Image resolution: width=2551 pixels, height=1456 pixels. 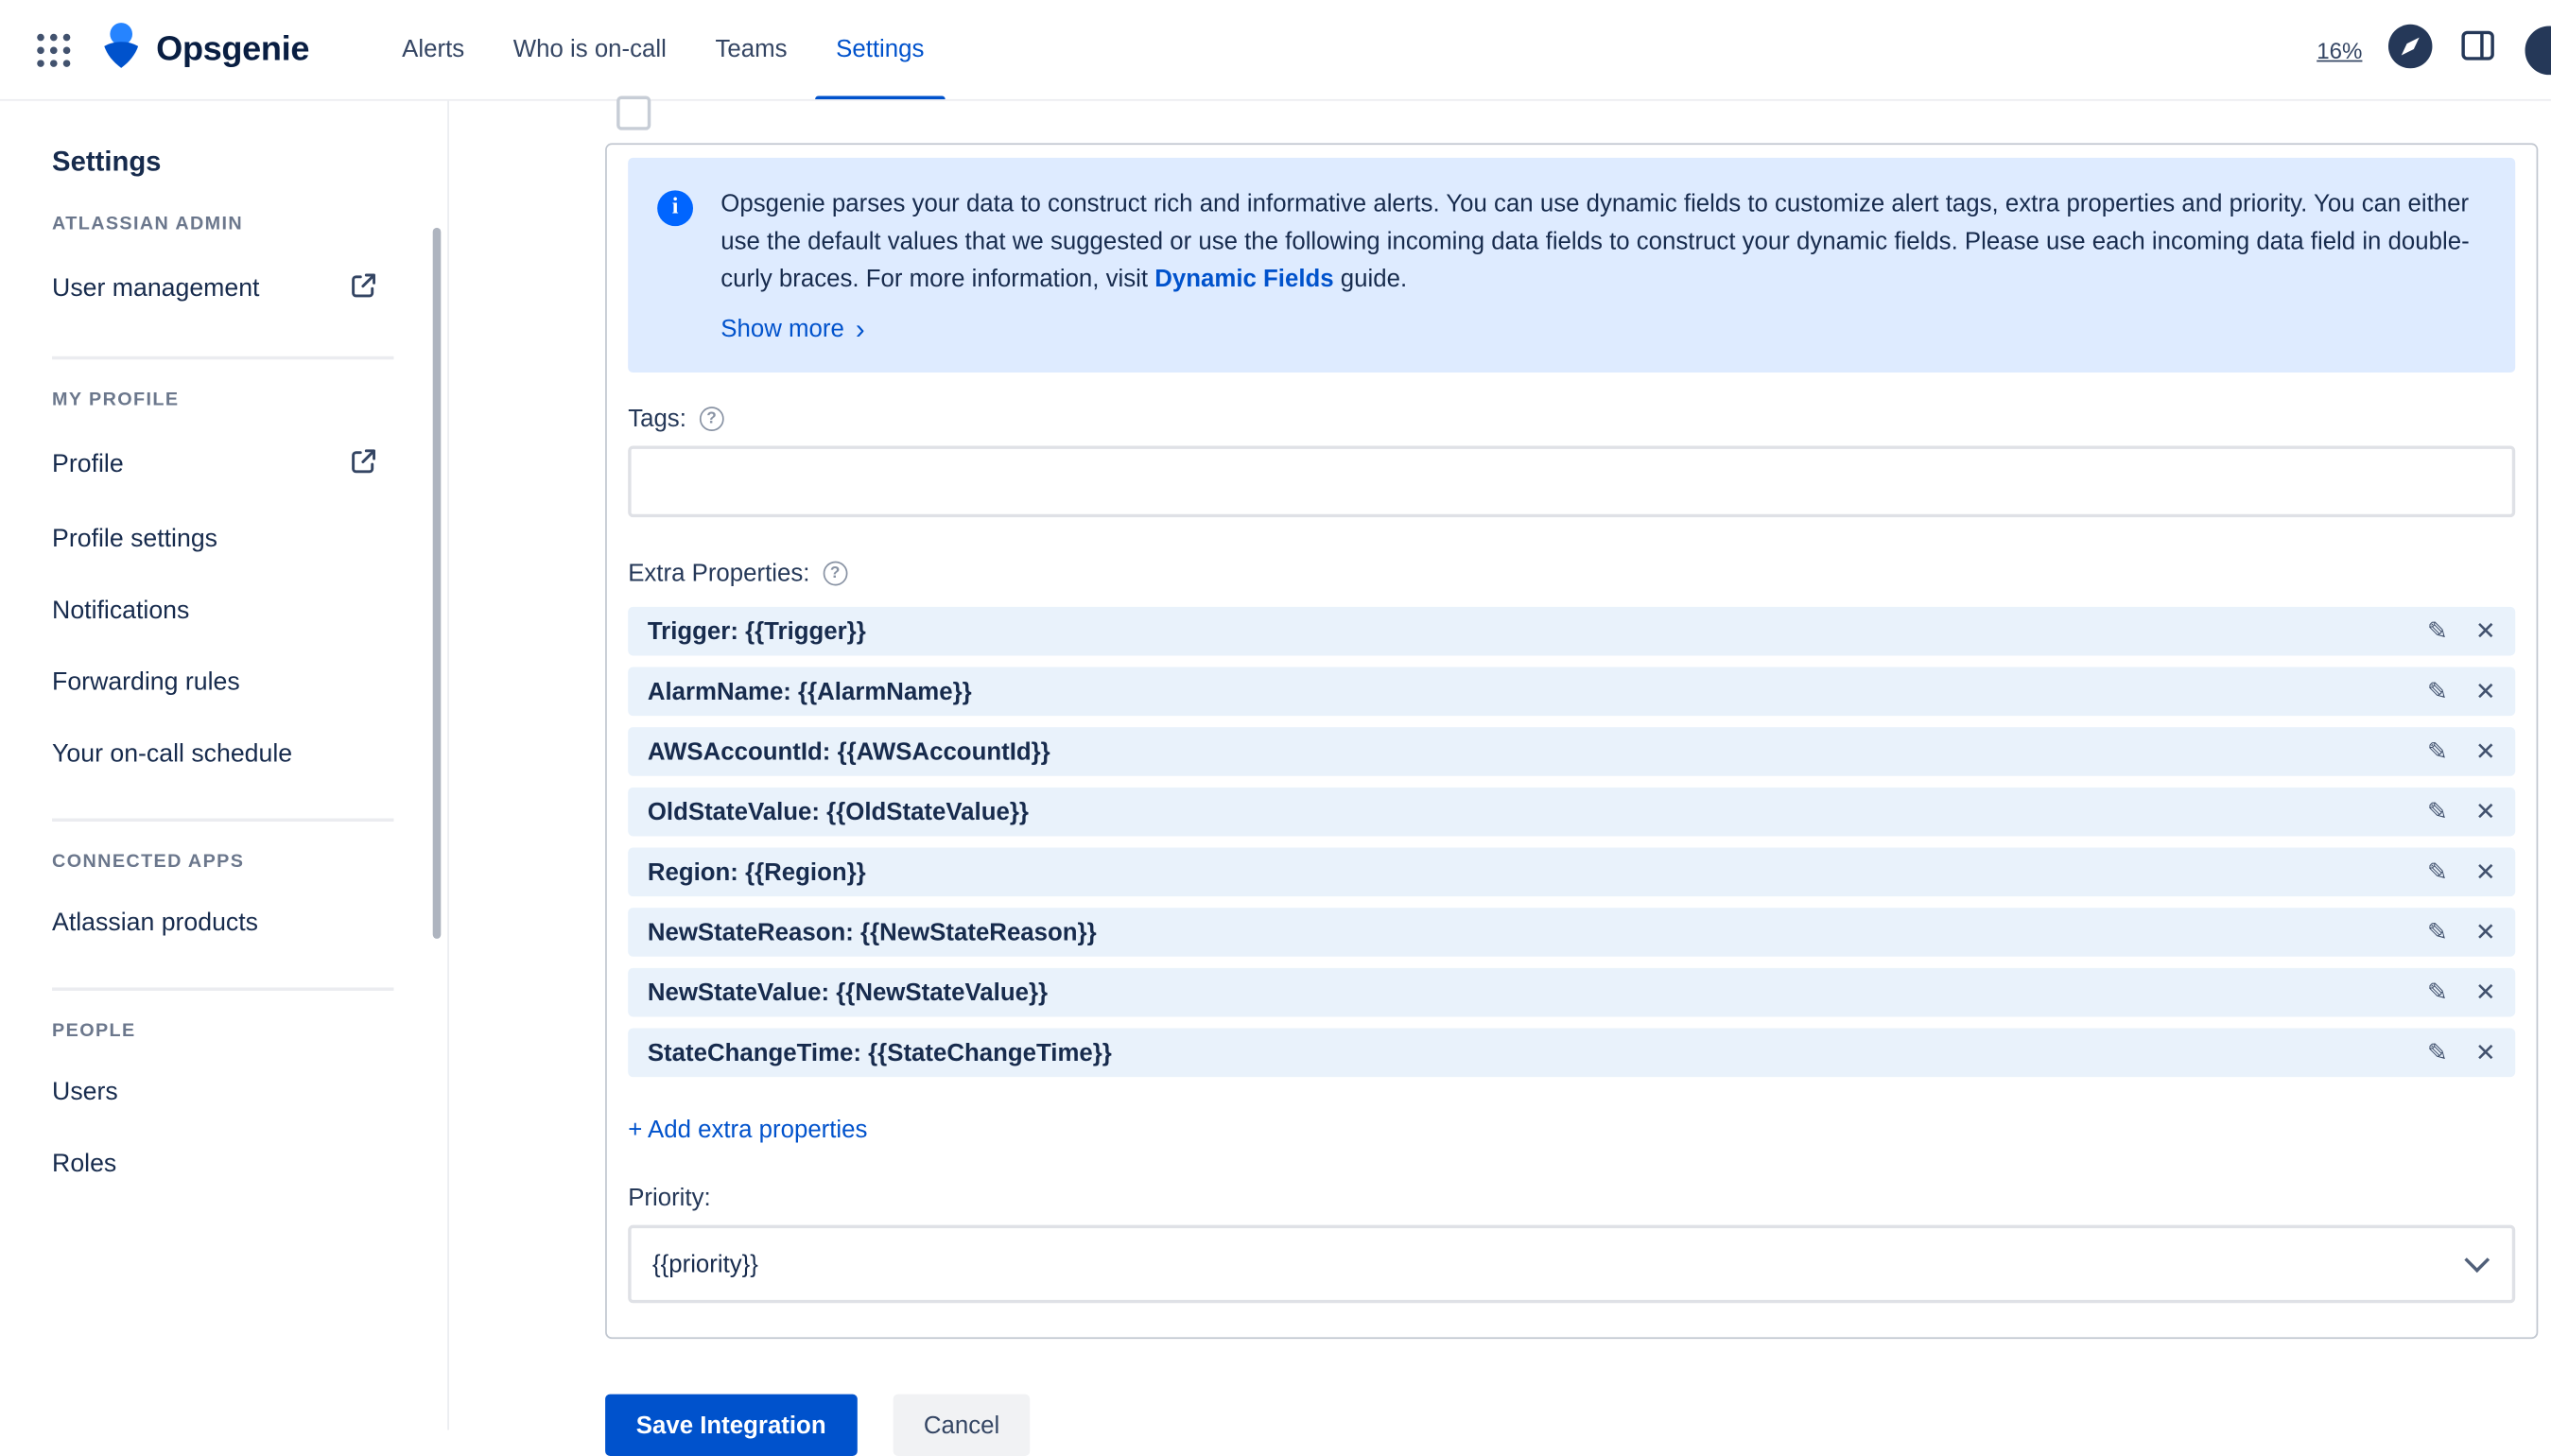 I want to click on extra-property-row: OldStateValue: {{OldStateValue}} ✎ ✕, so click(x=1572, y=812).